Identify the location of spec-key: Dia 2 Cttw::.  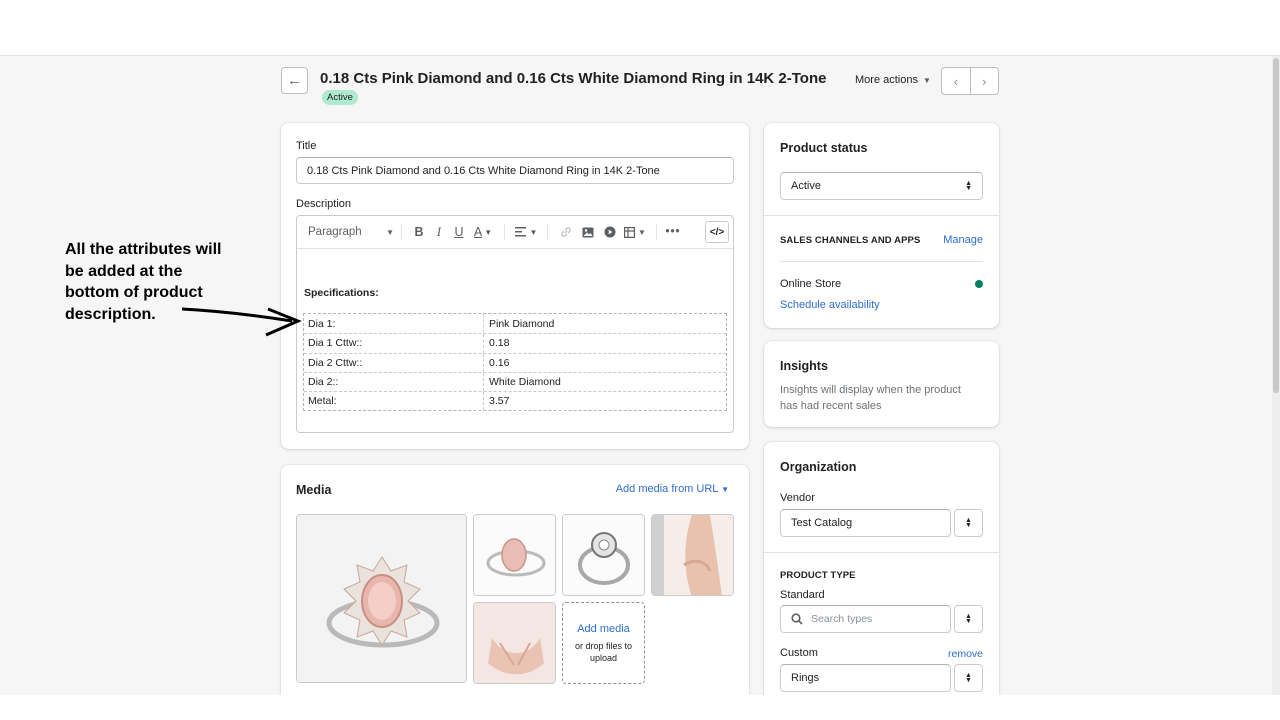
(394, 362).